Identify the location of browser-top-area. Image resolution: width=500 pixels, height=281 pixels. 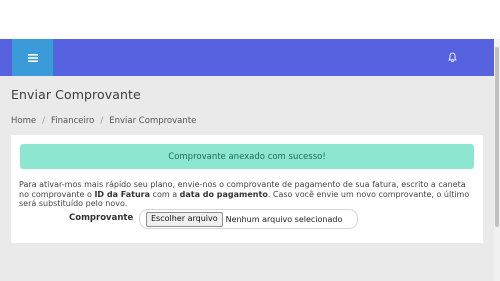
(250, 19).